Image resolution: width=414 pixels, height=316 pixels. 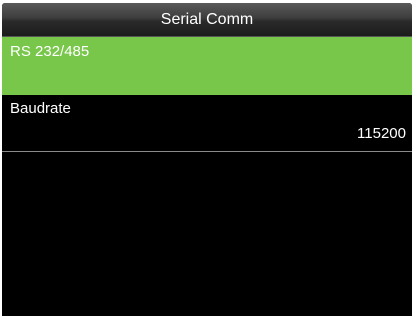 What do you see at coordinates (381, 133) in the screenshot?
I see `baudrate-value: 115200` at bounding box center [381, 133].